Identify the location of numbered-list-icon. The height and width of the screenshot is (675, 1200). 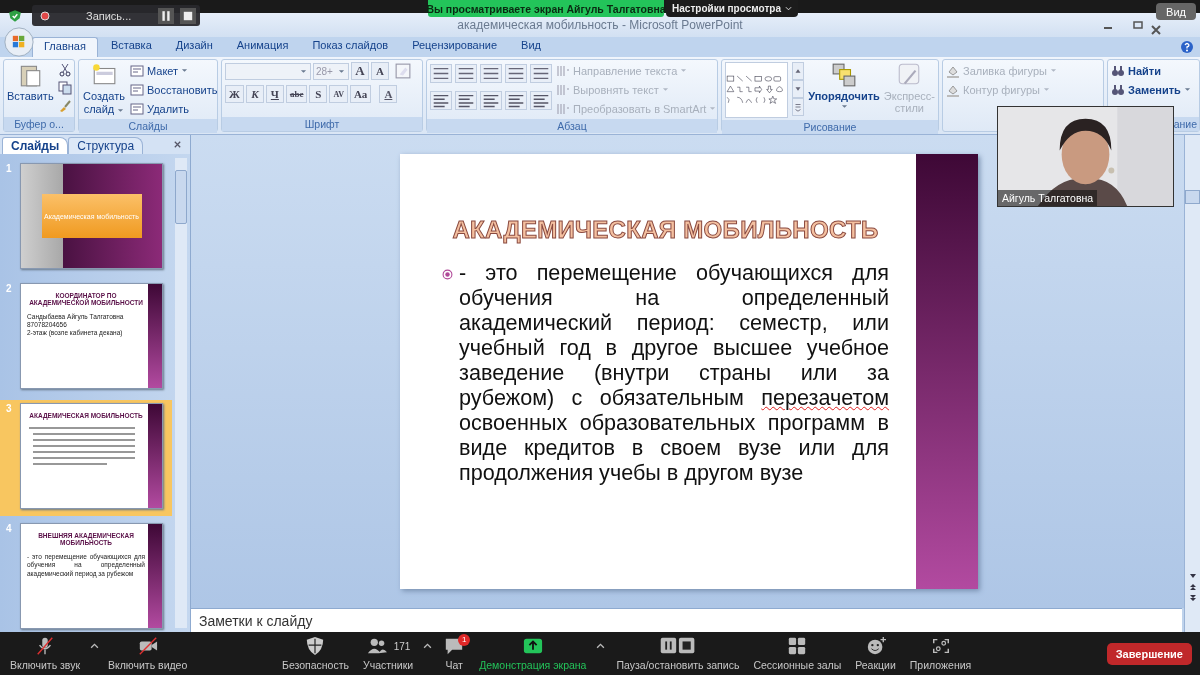
(466, 73).